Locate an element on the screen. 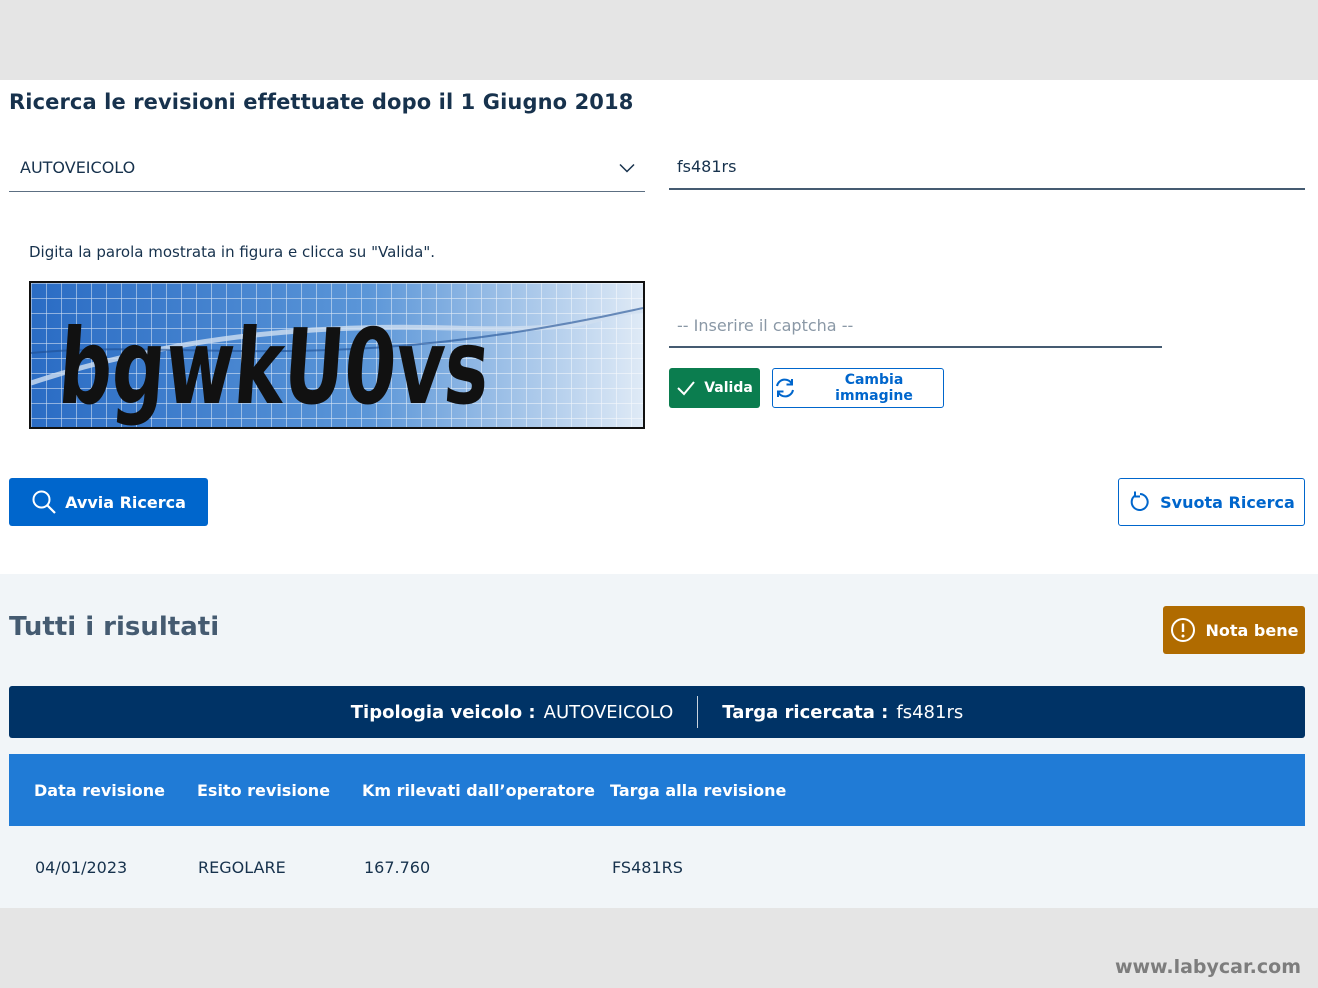 The image size is (1318, 988). cell-esito-revisione: REGOLARE is located at coordinates (242, 867).